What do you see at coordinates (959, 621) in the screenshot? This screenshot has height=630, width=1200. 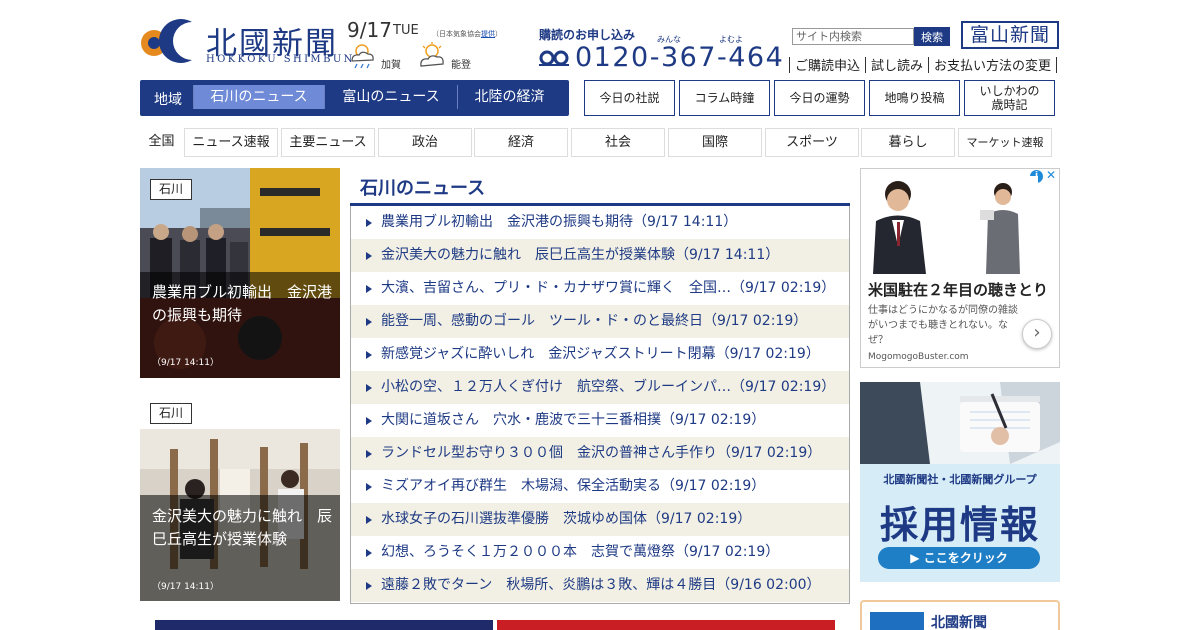 I see `ad3-title: 北國新聞` at bounding box center [959, 621].